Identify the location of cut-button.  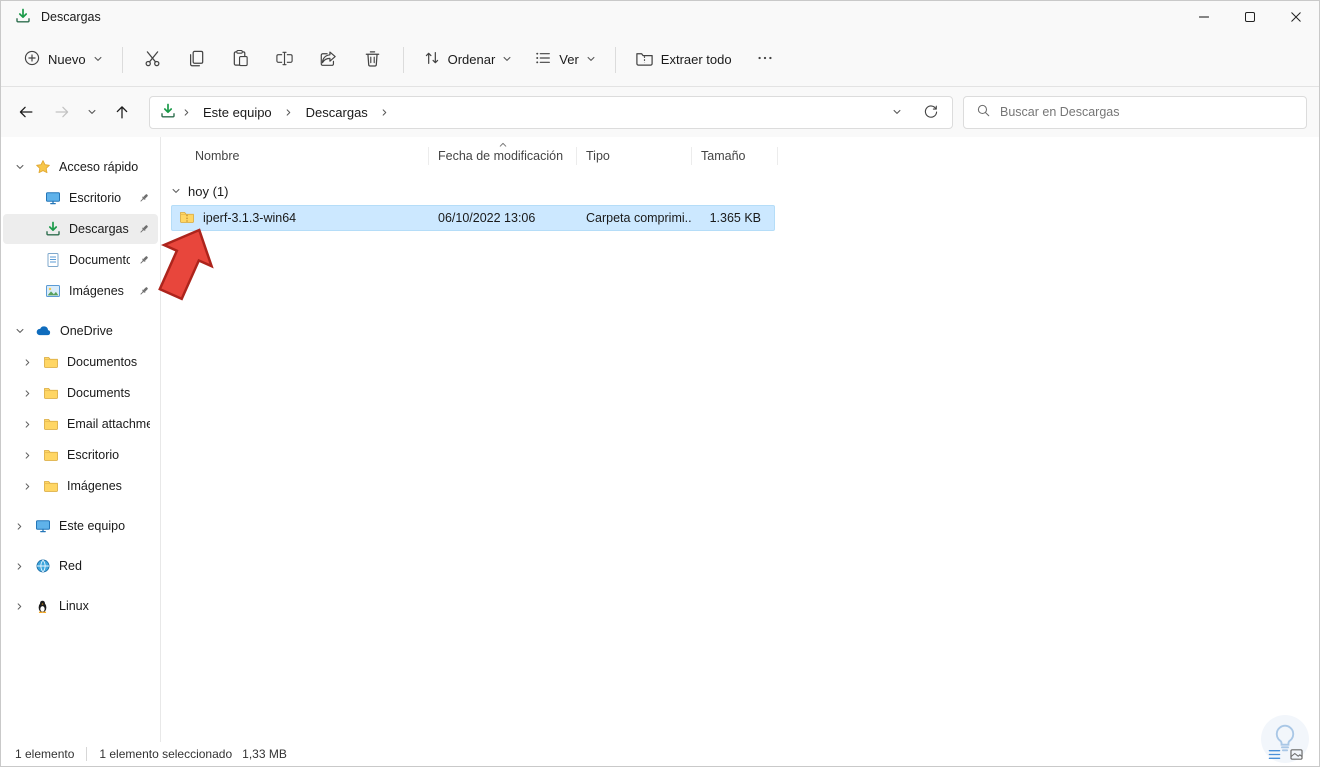
(153, 60).